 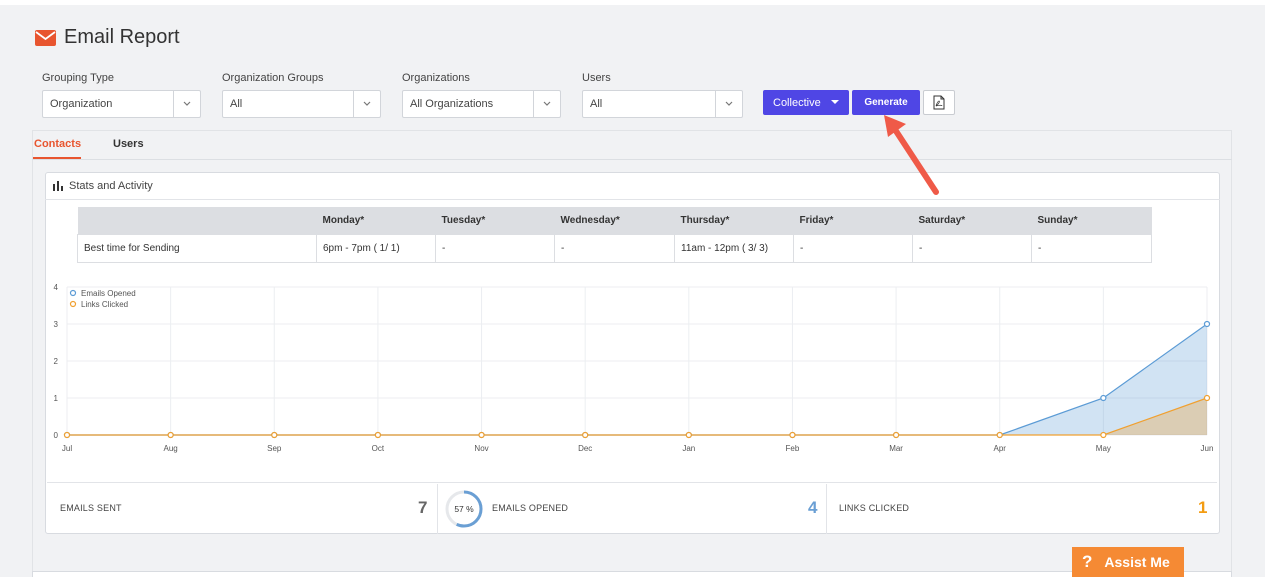 I want to click on x-tick-label: Nov, so click(x=481, y=448).